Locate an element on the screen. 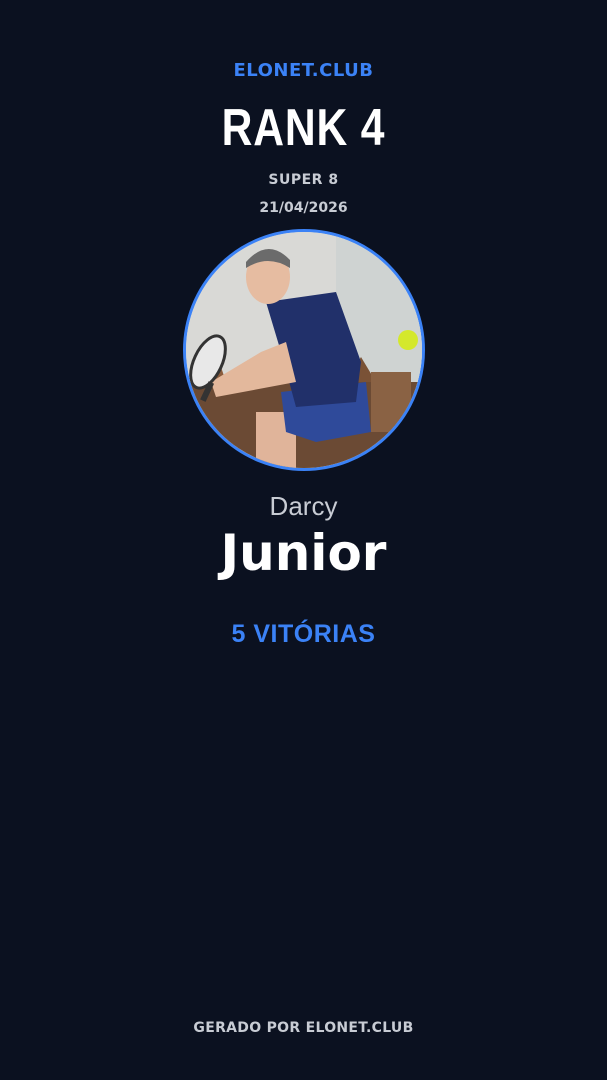 The image size is (607, 1080). player-first-name: Darcy is located at coordinates (303, 506).